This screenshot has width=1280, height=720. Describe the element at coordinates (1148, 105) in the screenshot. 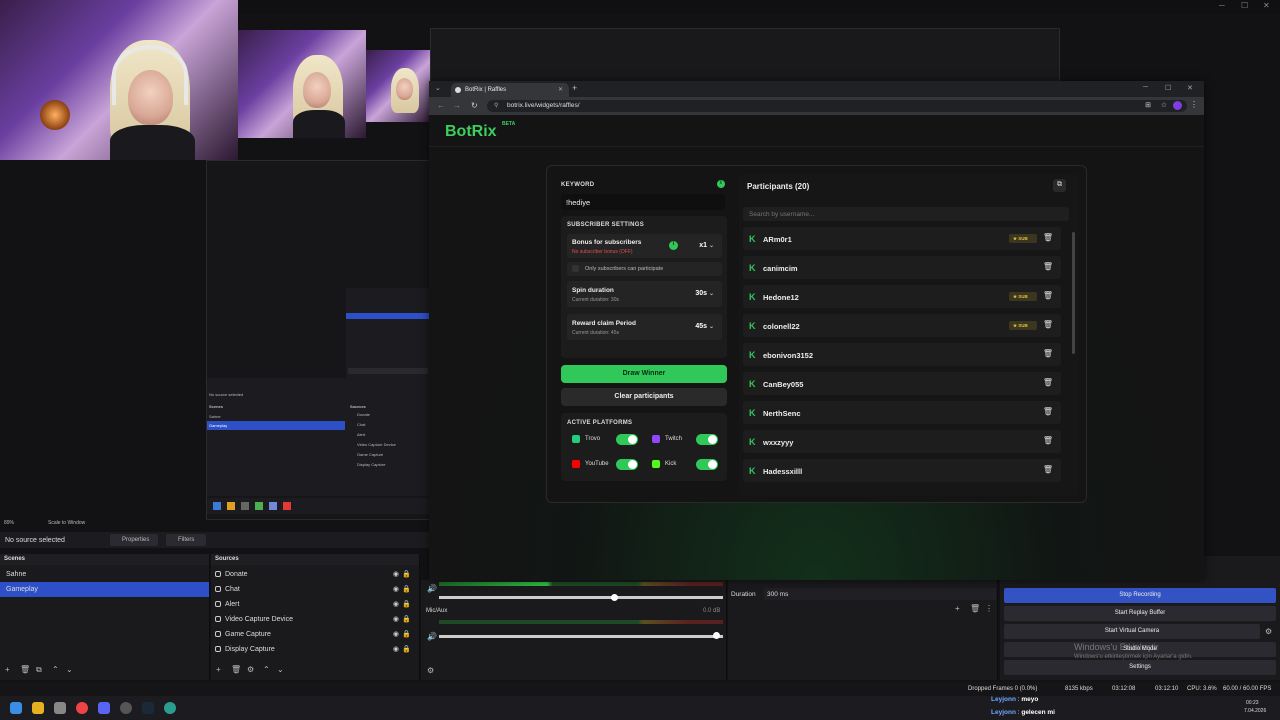

I see `translate-icon: ⊞` at that location.